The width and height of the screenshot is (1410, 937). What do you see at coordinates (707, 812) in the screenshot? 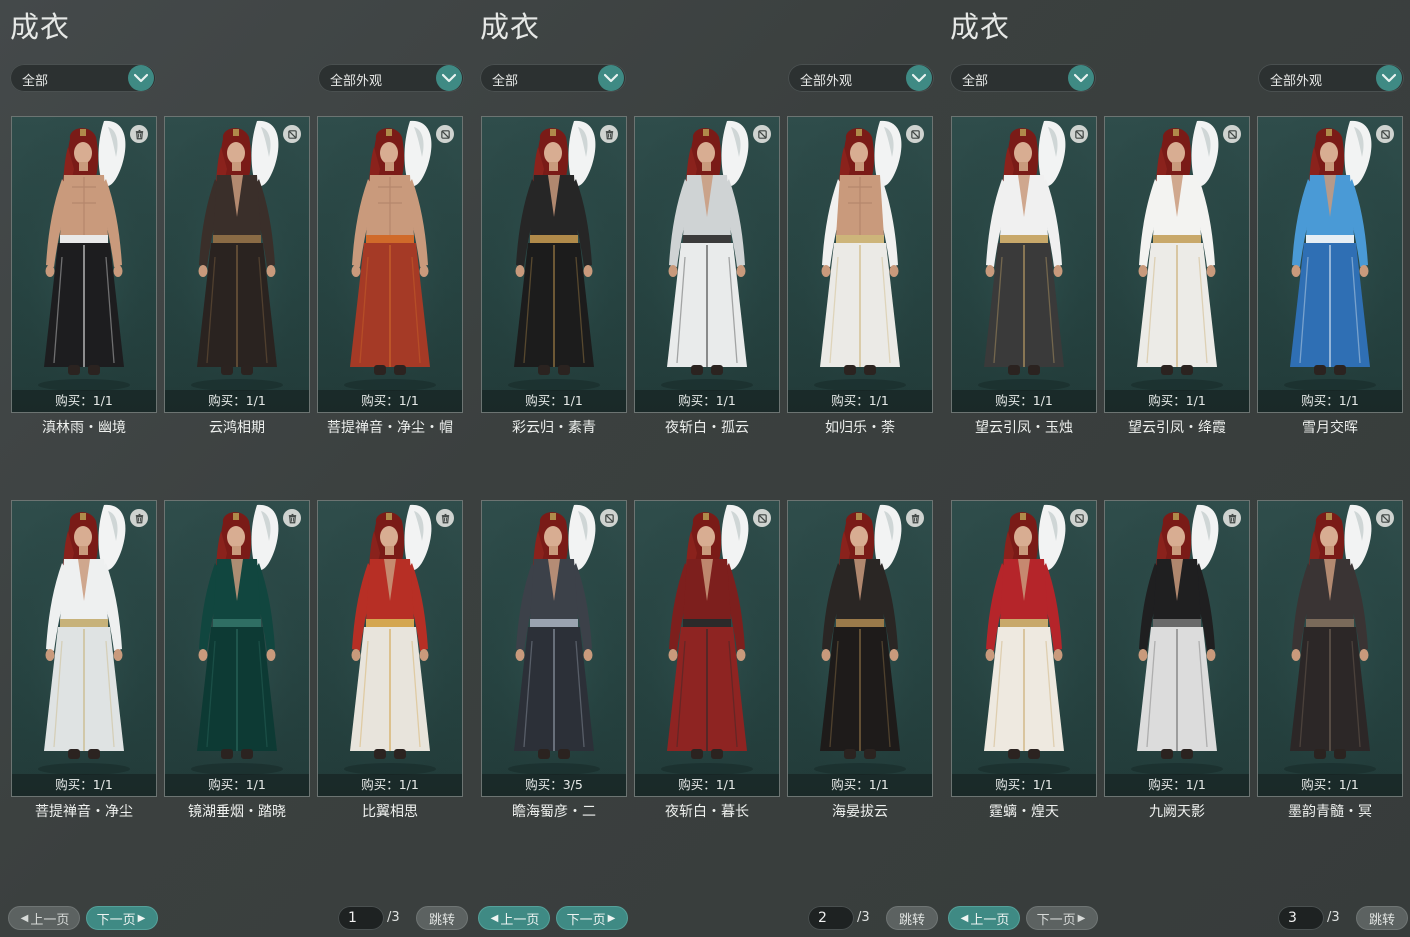
I see `outfit-name: 夜斩白・暮长` at bounding box center [707, 812].